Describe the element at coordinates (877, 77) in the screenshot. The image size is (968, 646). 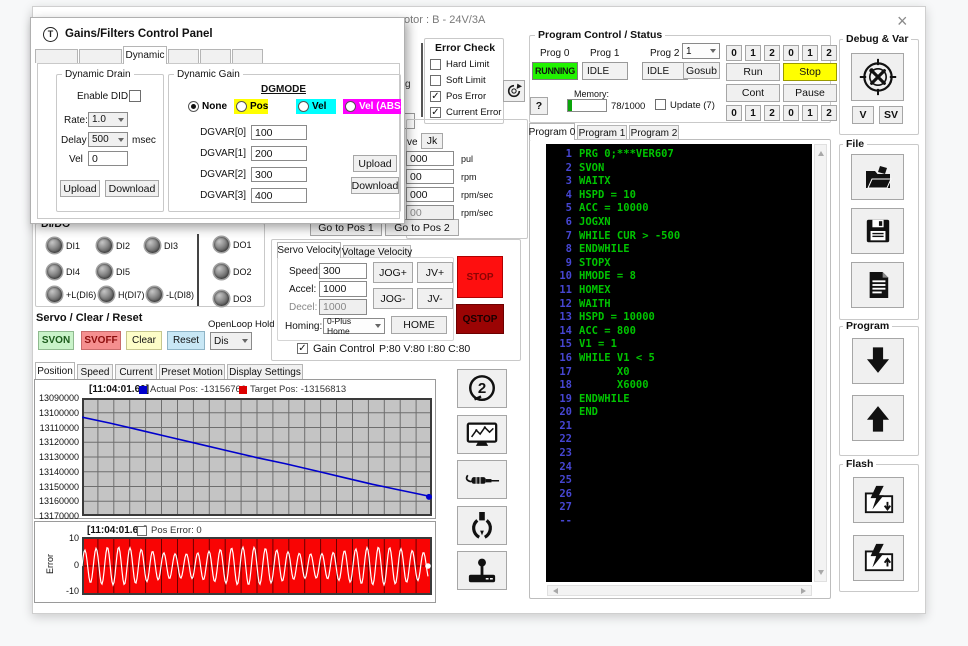
I see `debug-button` at that location.